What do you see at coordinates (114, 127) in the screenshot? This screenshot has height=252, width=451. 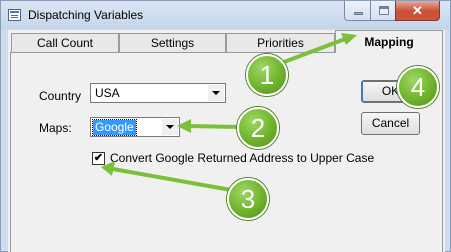 I see `maps-value: Google` at bounding box center [114, 127].